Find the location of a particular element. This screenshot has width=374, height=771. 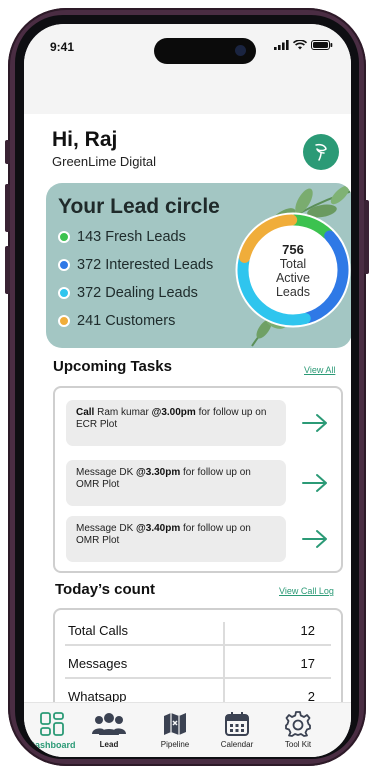

lead-row-fresh: 143 Fresh Leads is located at coordinates (122, 237).